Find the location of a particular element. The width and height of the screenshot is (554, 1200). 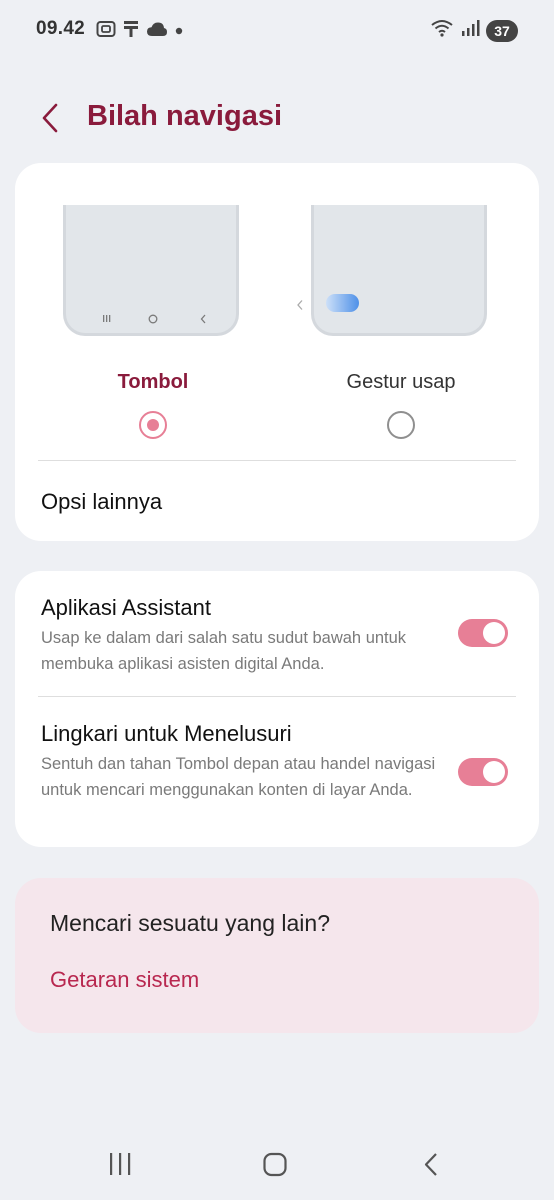

radio-selected-dot is located at coordinates (152, 424).